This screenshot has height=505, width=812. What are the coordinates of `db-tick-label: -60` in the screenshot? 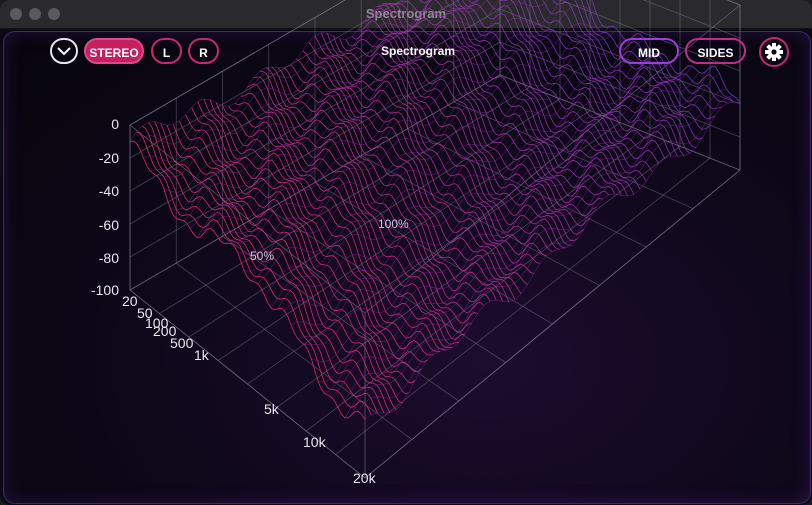 It's located at (109, 225).